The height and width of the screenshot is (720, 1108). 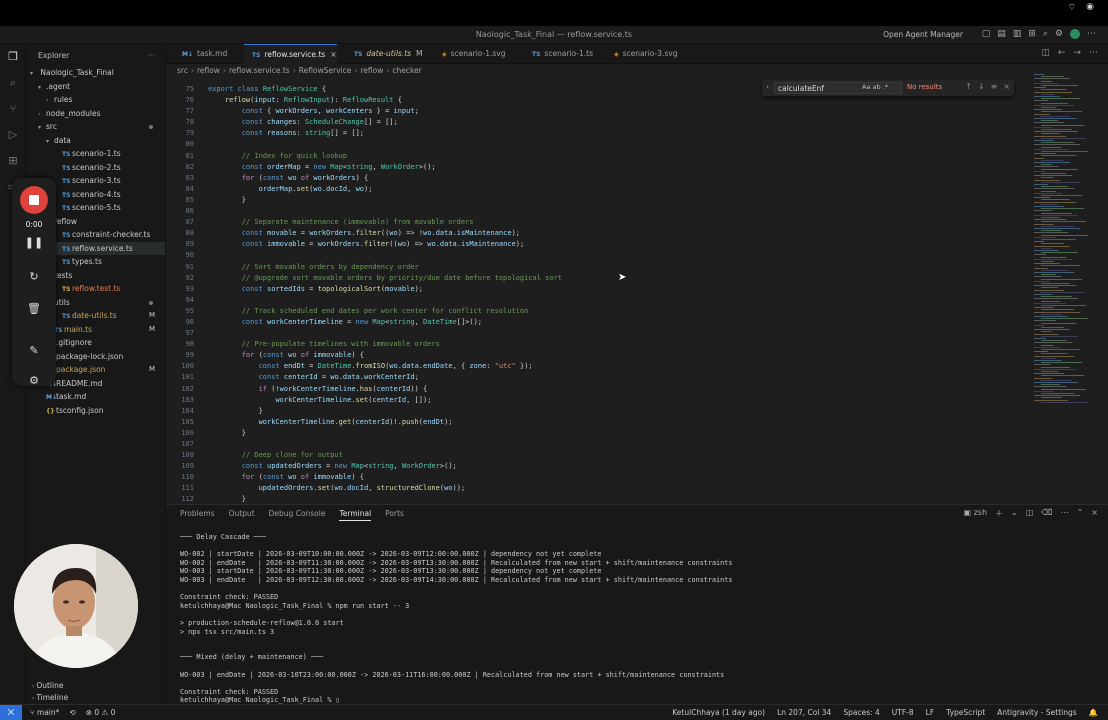 I want to click on next-match-icon: ↓, so click(x=981, y=86).